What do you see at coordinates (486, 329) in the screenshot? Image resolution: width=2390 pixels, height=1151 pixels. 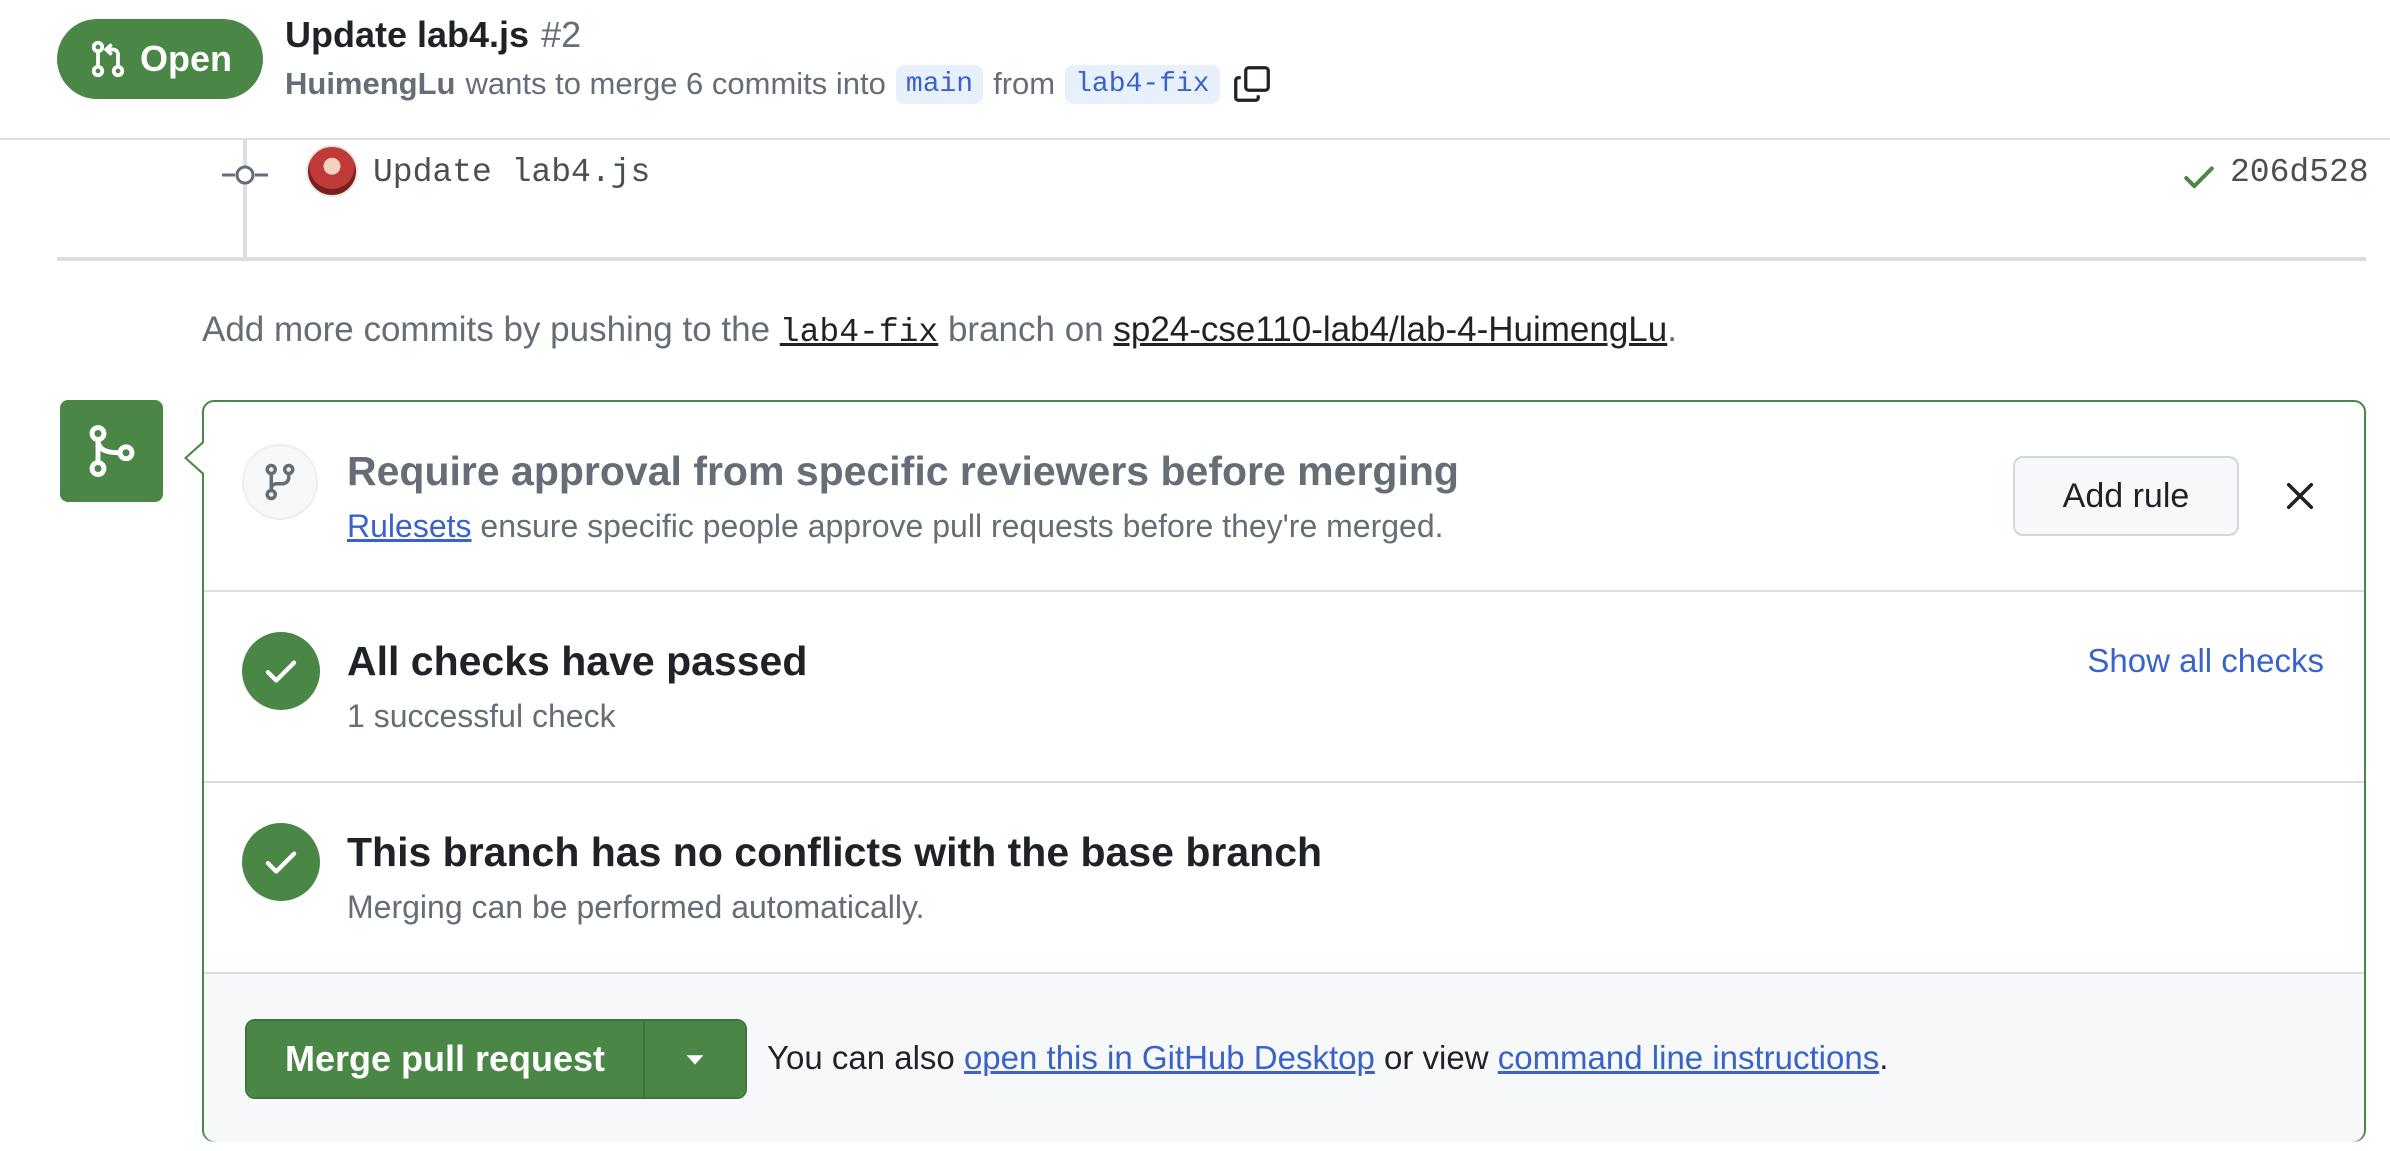 I see `push-hint-prefix: Add more commits by pushing to the` at bounding box center [486, 329].